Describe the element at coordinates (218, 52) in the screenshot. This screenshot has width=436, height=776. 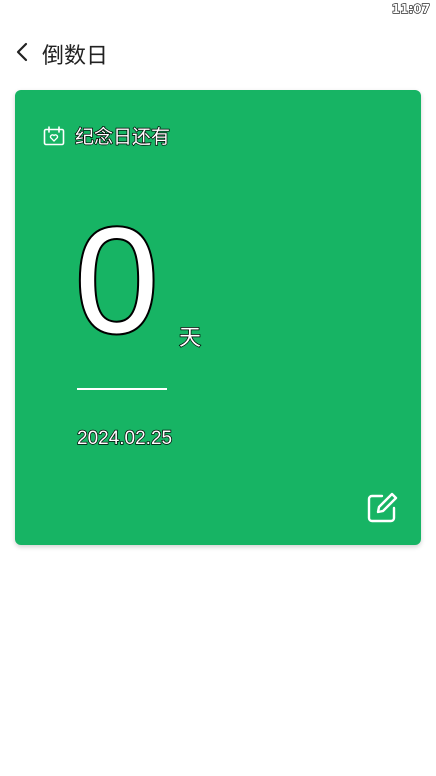
I see `header: 倒数日` at that location.